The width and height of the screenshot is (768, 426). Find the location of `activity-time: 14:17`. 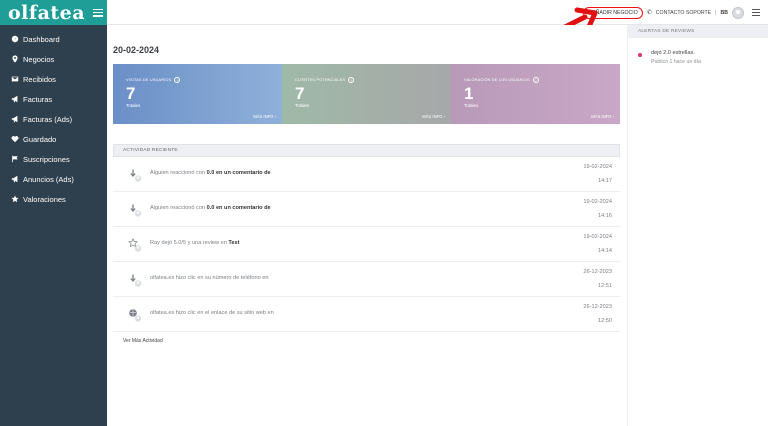

activity-time: 14:17 is located at coordinates (605, 181).